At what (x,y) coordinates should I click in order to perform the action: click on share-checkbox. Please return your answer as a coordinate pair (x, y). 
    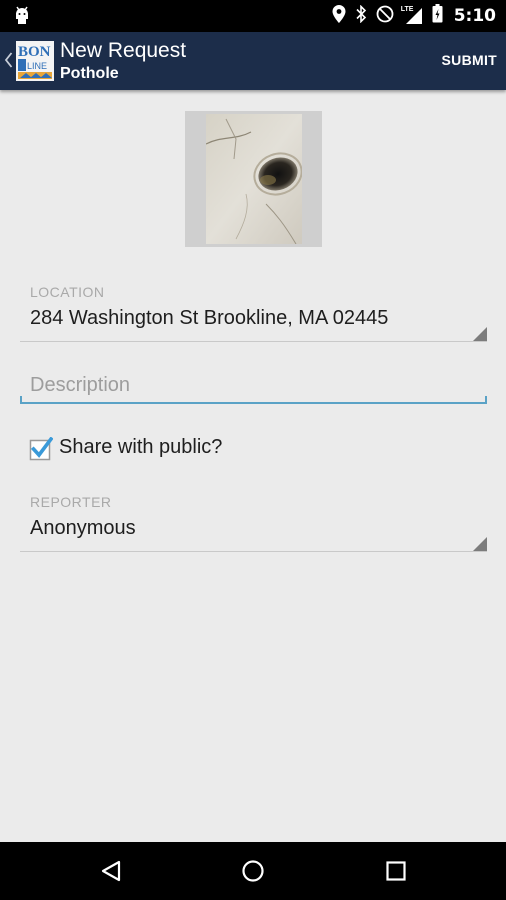
    Looking at the image, I should click on (41, 451).